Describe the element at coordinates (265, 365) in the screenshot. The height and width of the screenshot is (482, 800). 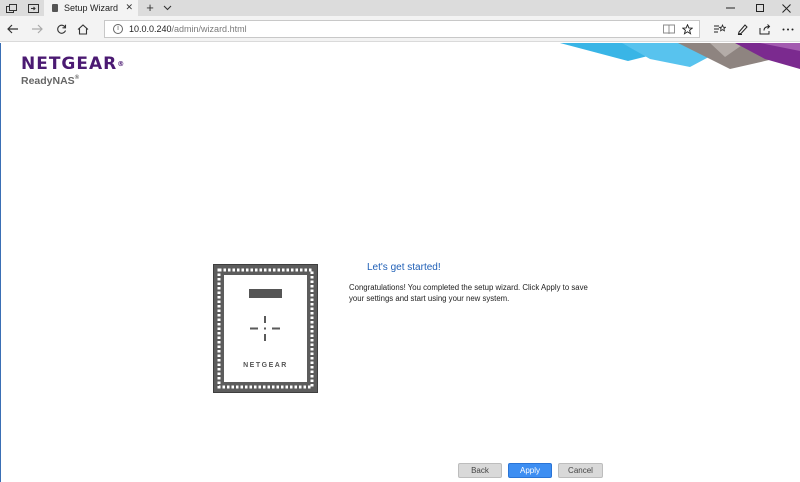
I see `device-brand-label: NETGEAR` at that location.